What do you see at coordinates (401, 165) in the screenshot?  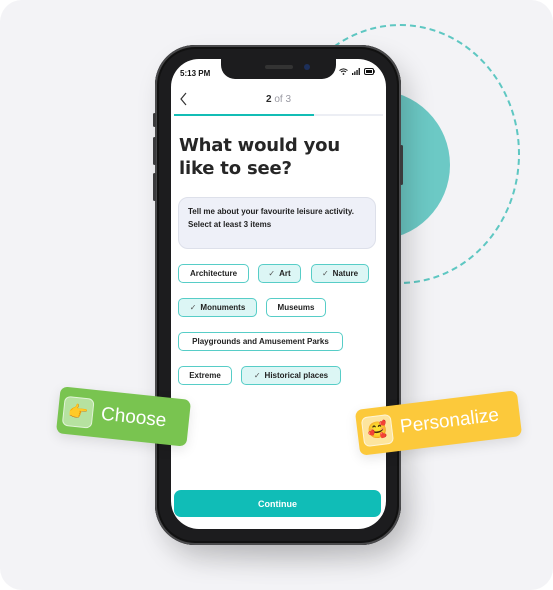 I see `power-button` at bounding box center [401, 165].